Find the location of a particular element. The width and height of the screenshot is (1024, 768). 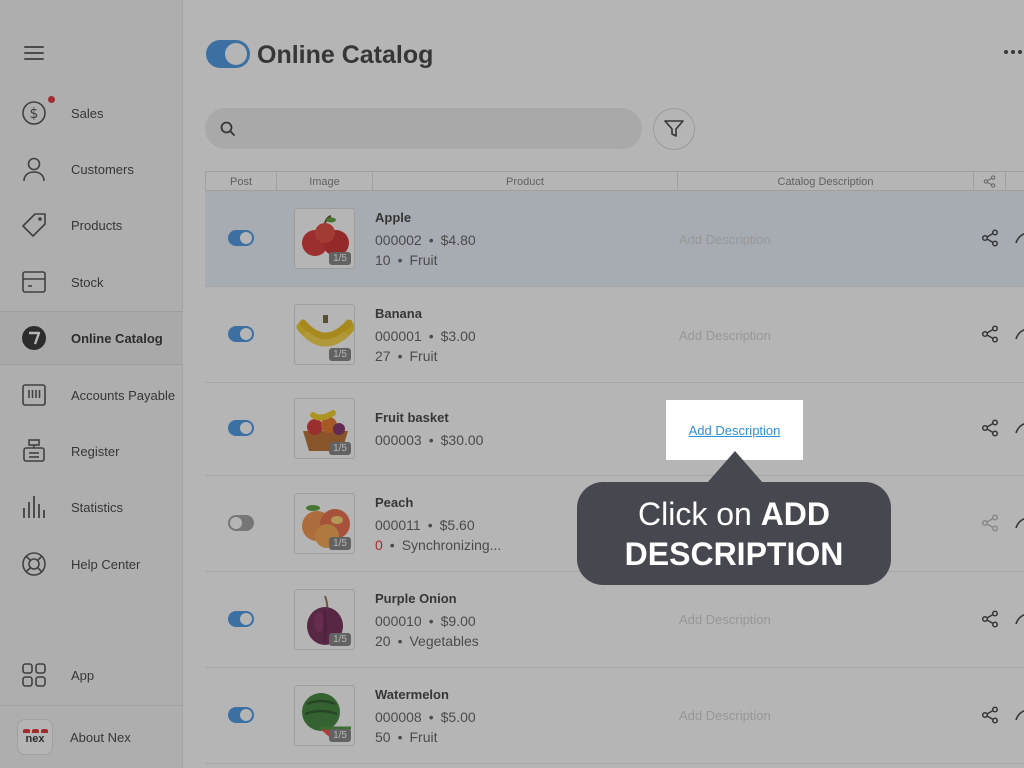

callout-line-1: Click on ADD is located at coordinates (734, 514).